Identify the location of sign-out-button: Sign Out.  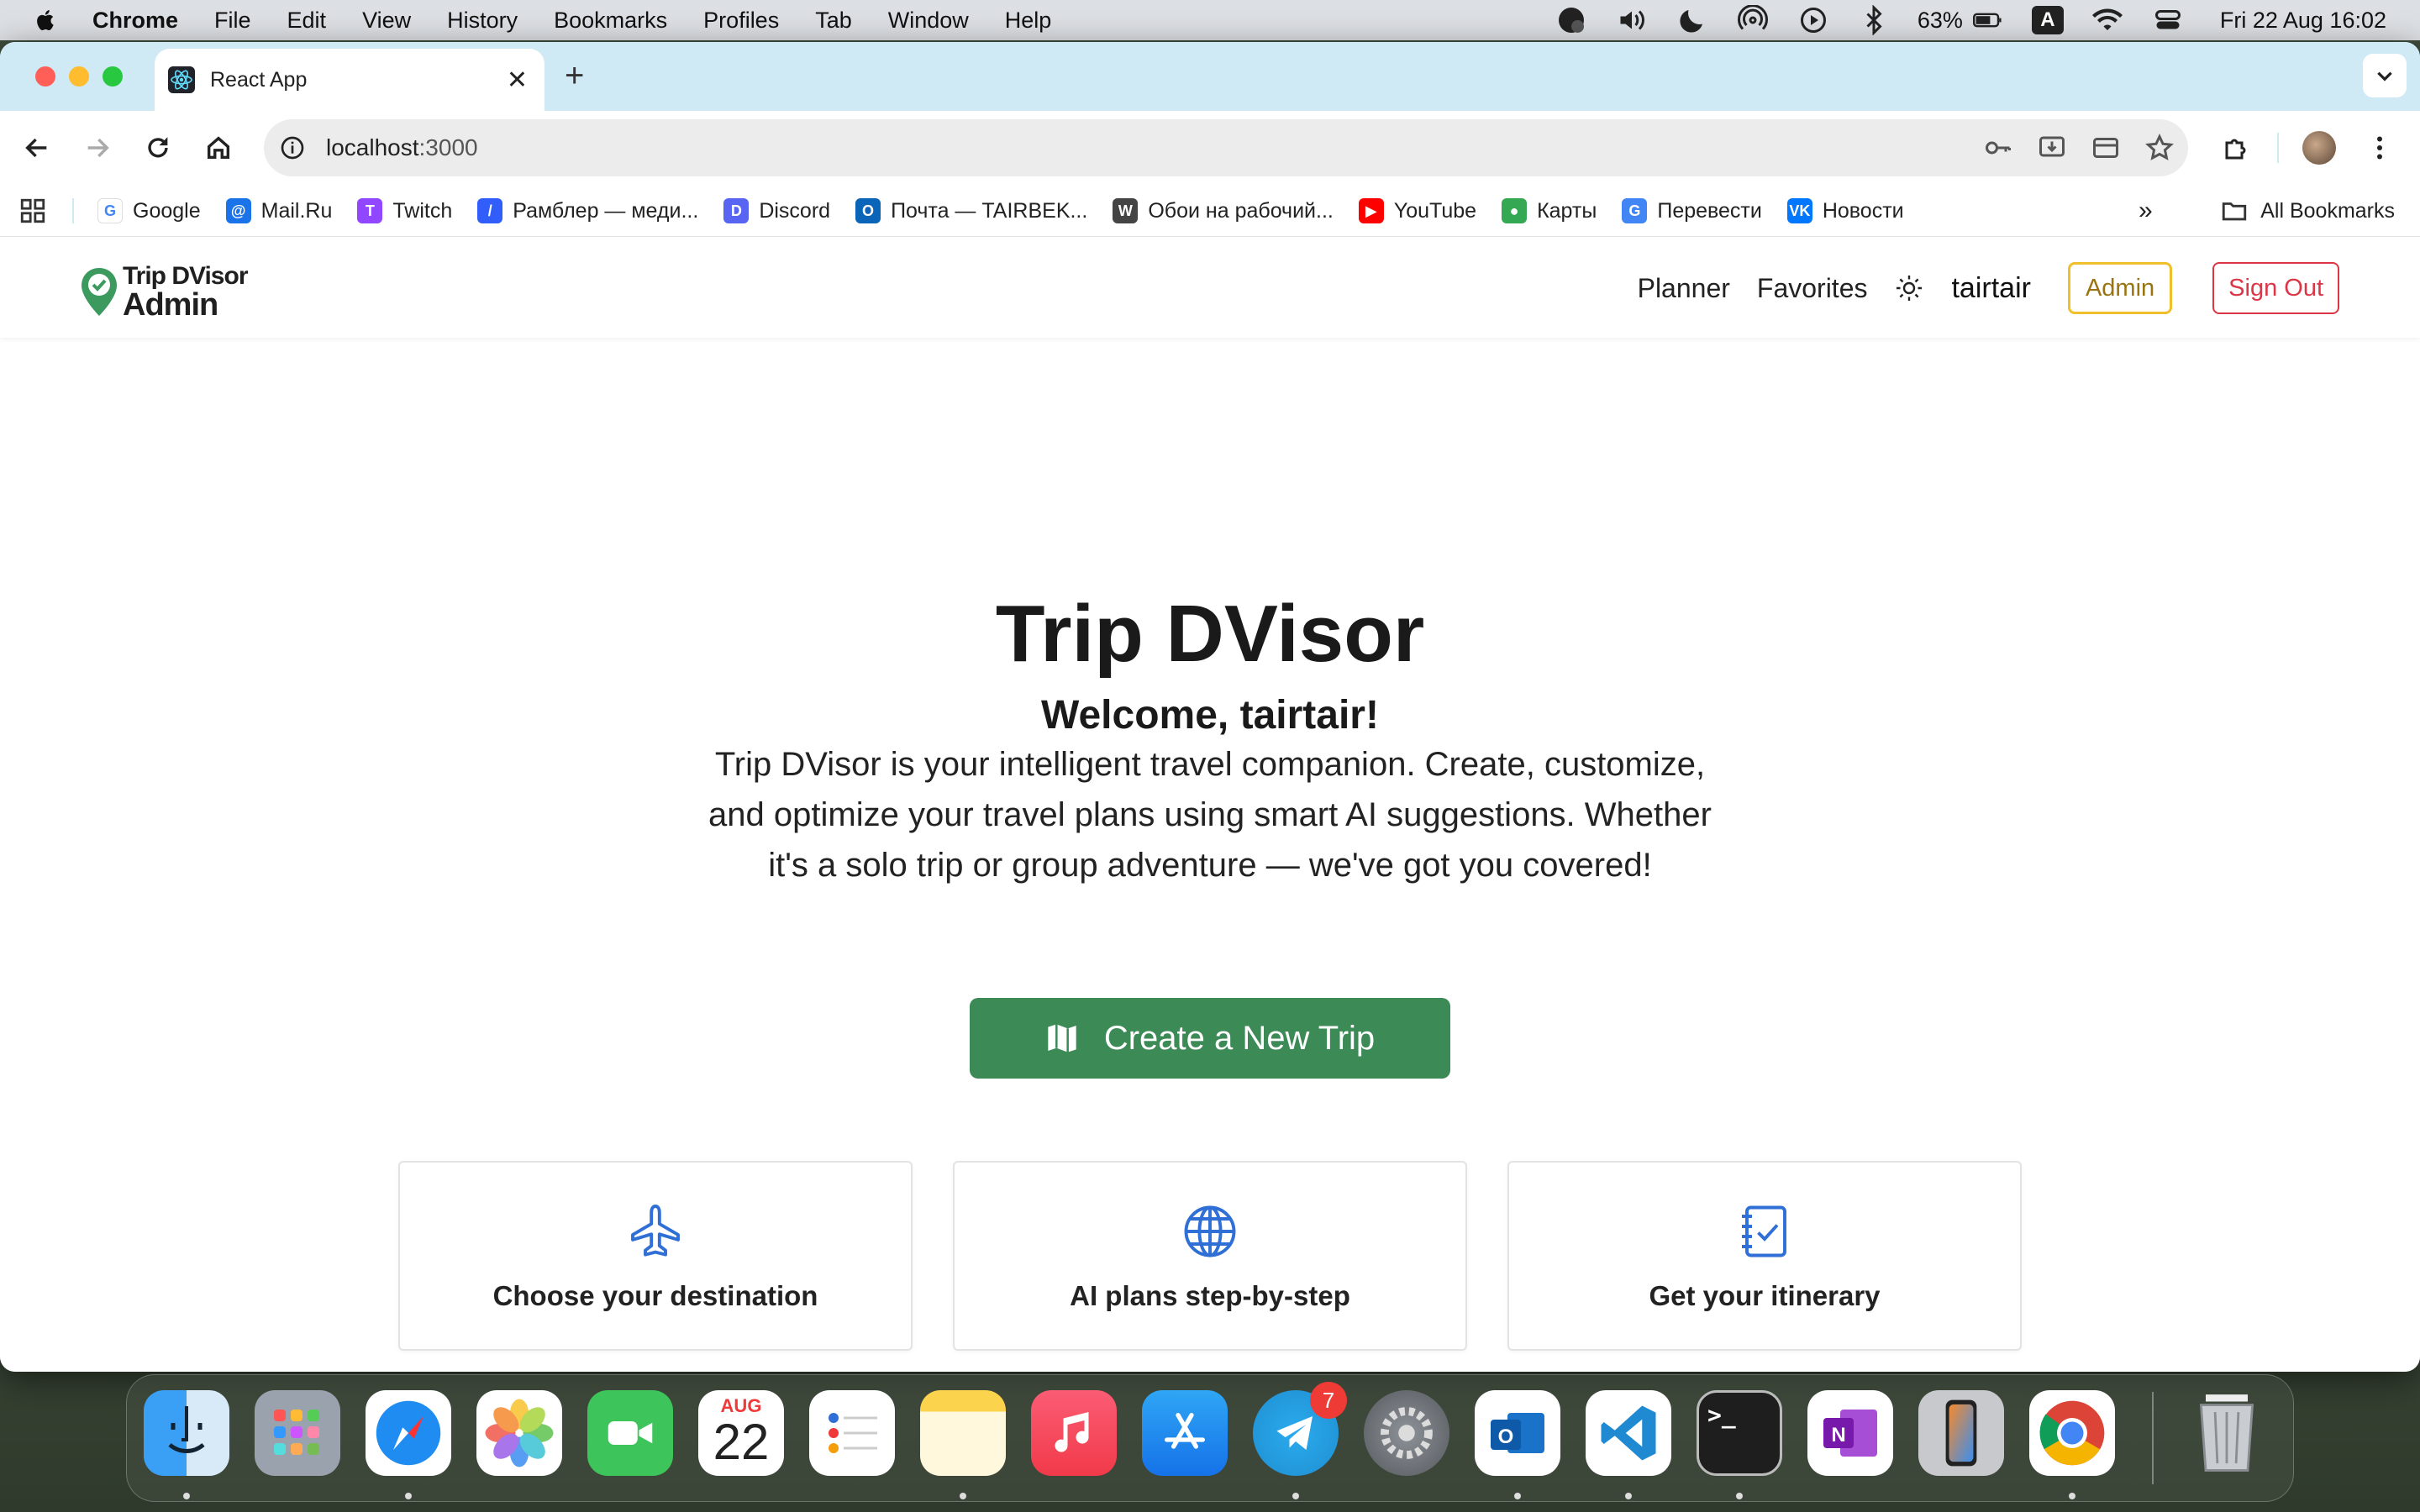
(2275, 288).